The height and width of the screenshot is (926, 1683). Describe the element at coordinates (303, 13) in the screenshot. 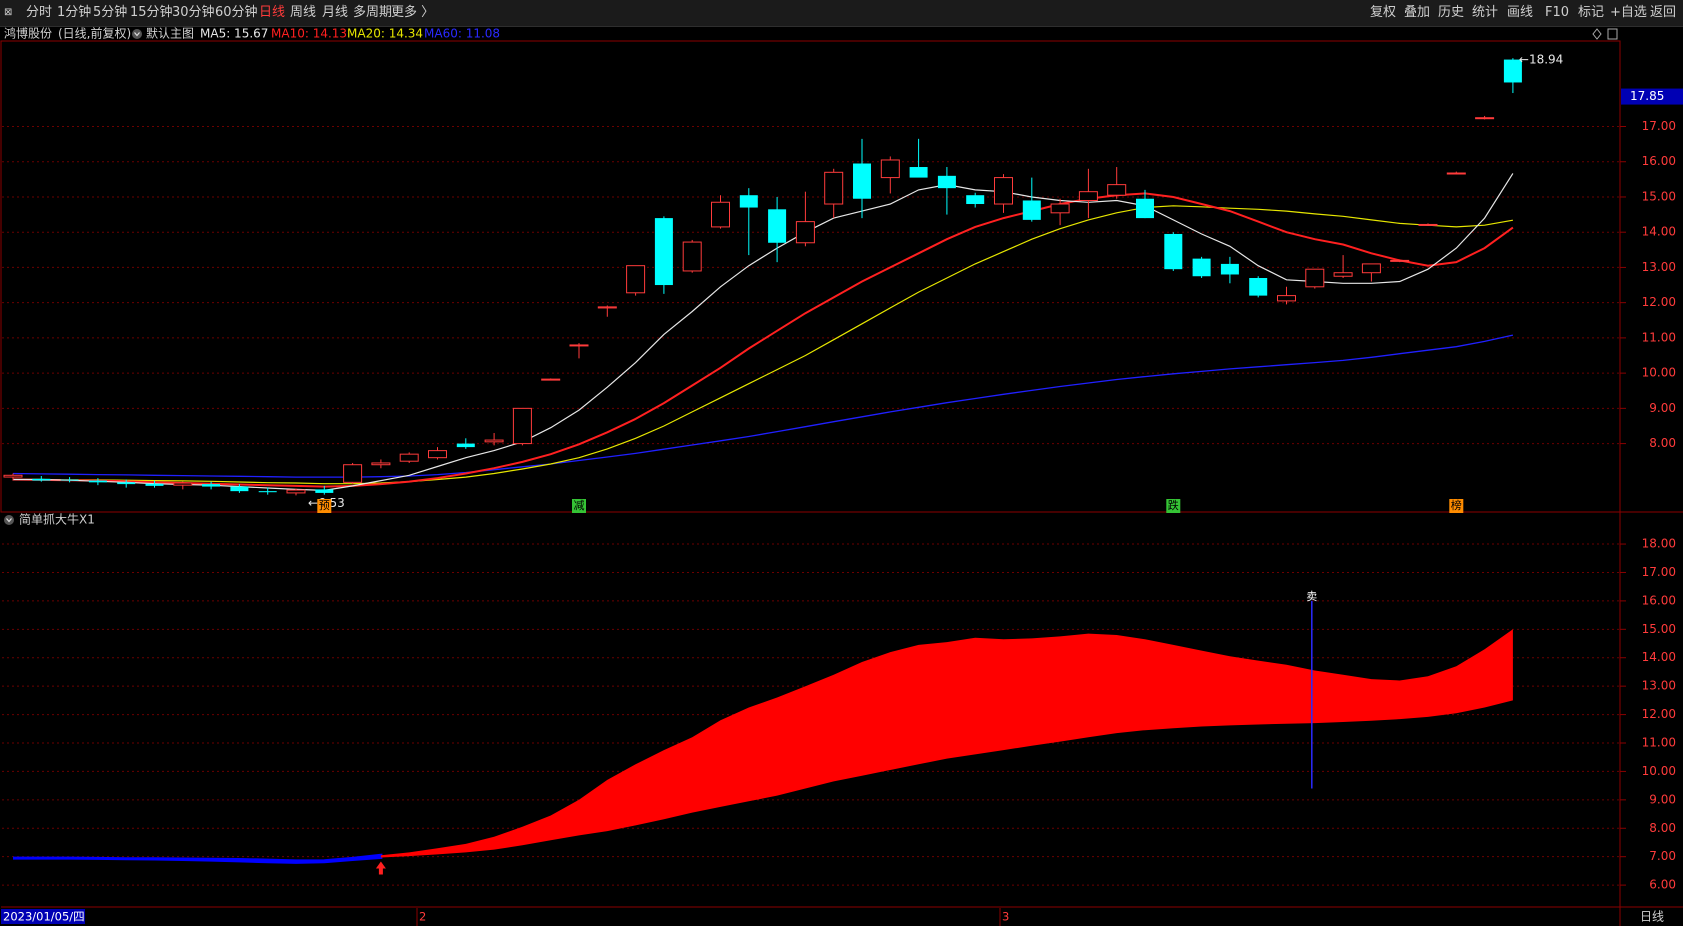

I see `period-tab: 周线` at that location.